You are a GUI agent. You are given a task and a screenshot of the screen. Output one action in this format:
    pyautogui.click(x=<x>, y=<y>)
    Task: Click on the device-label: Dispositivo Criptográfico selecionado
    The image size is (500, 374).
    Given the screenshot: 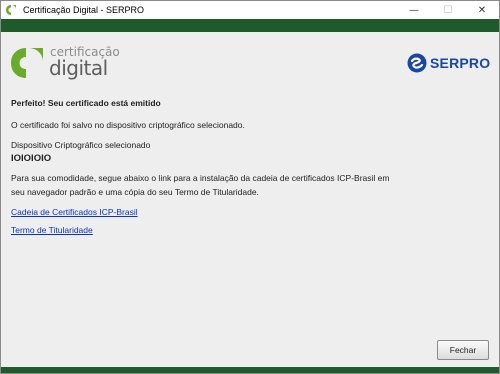 What is the action you would take?
    pyautogui.click(x=81, y=145)
    